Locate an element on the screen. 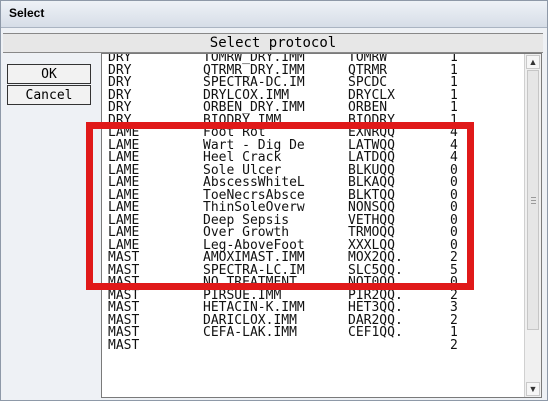 This screenshot has width=548, height=401. list-row: LAME Leg-AboveFoot XXXLQQ 0 is located at coordinates (315, 246).